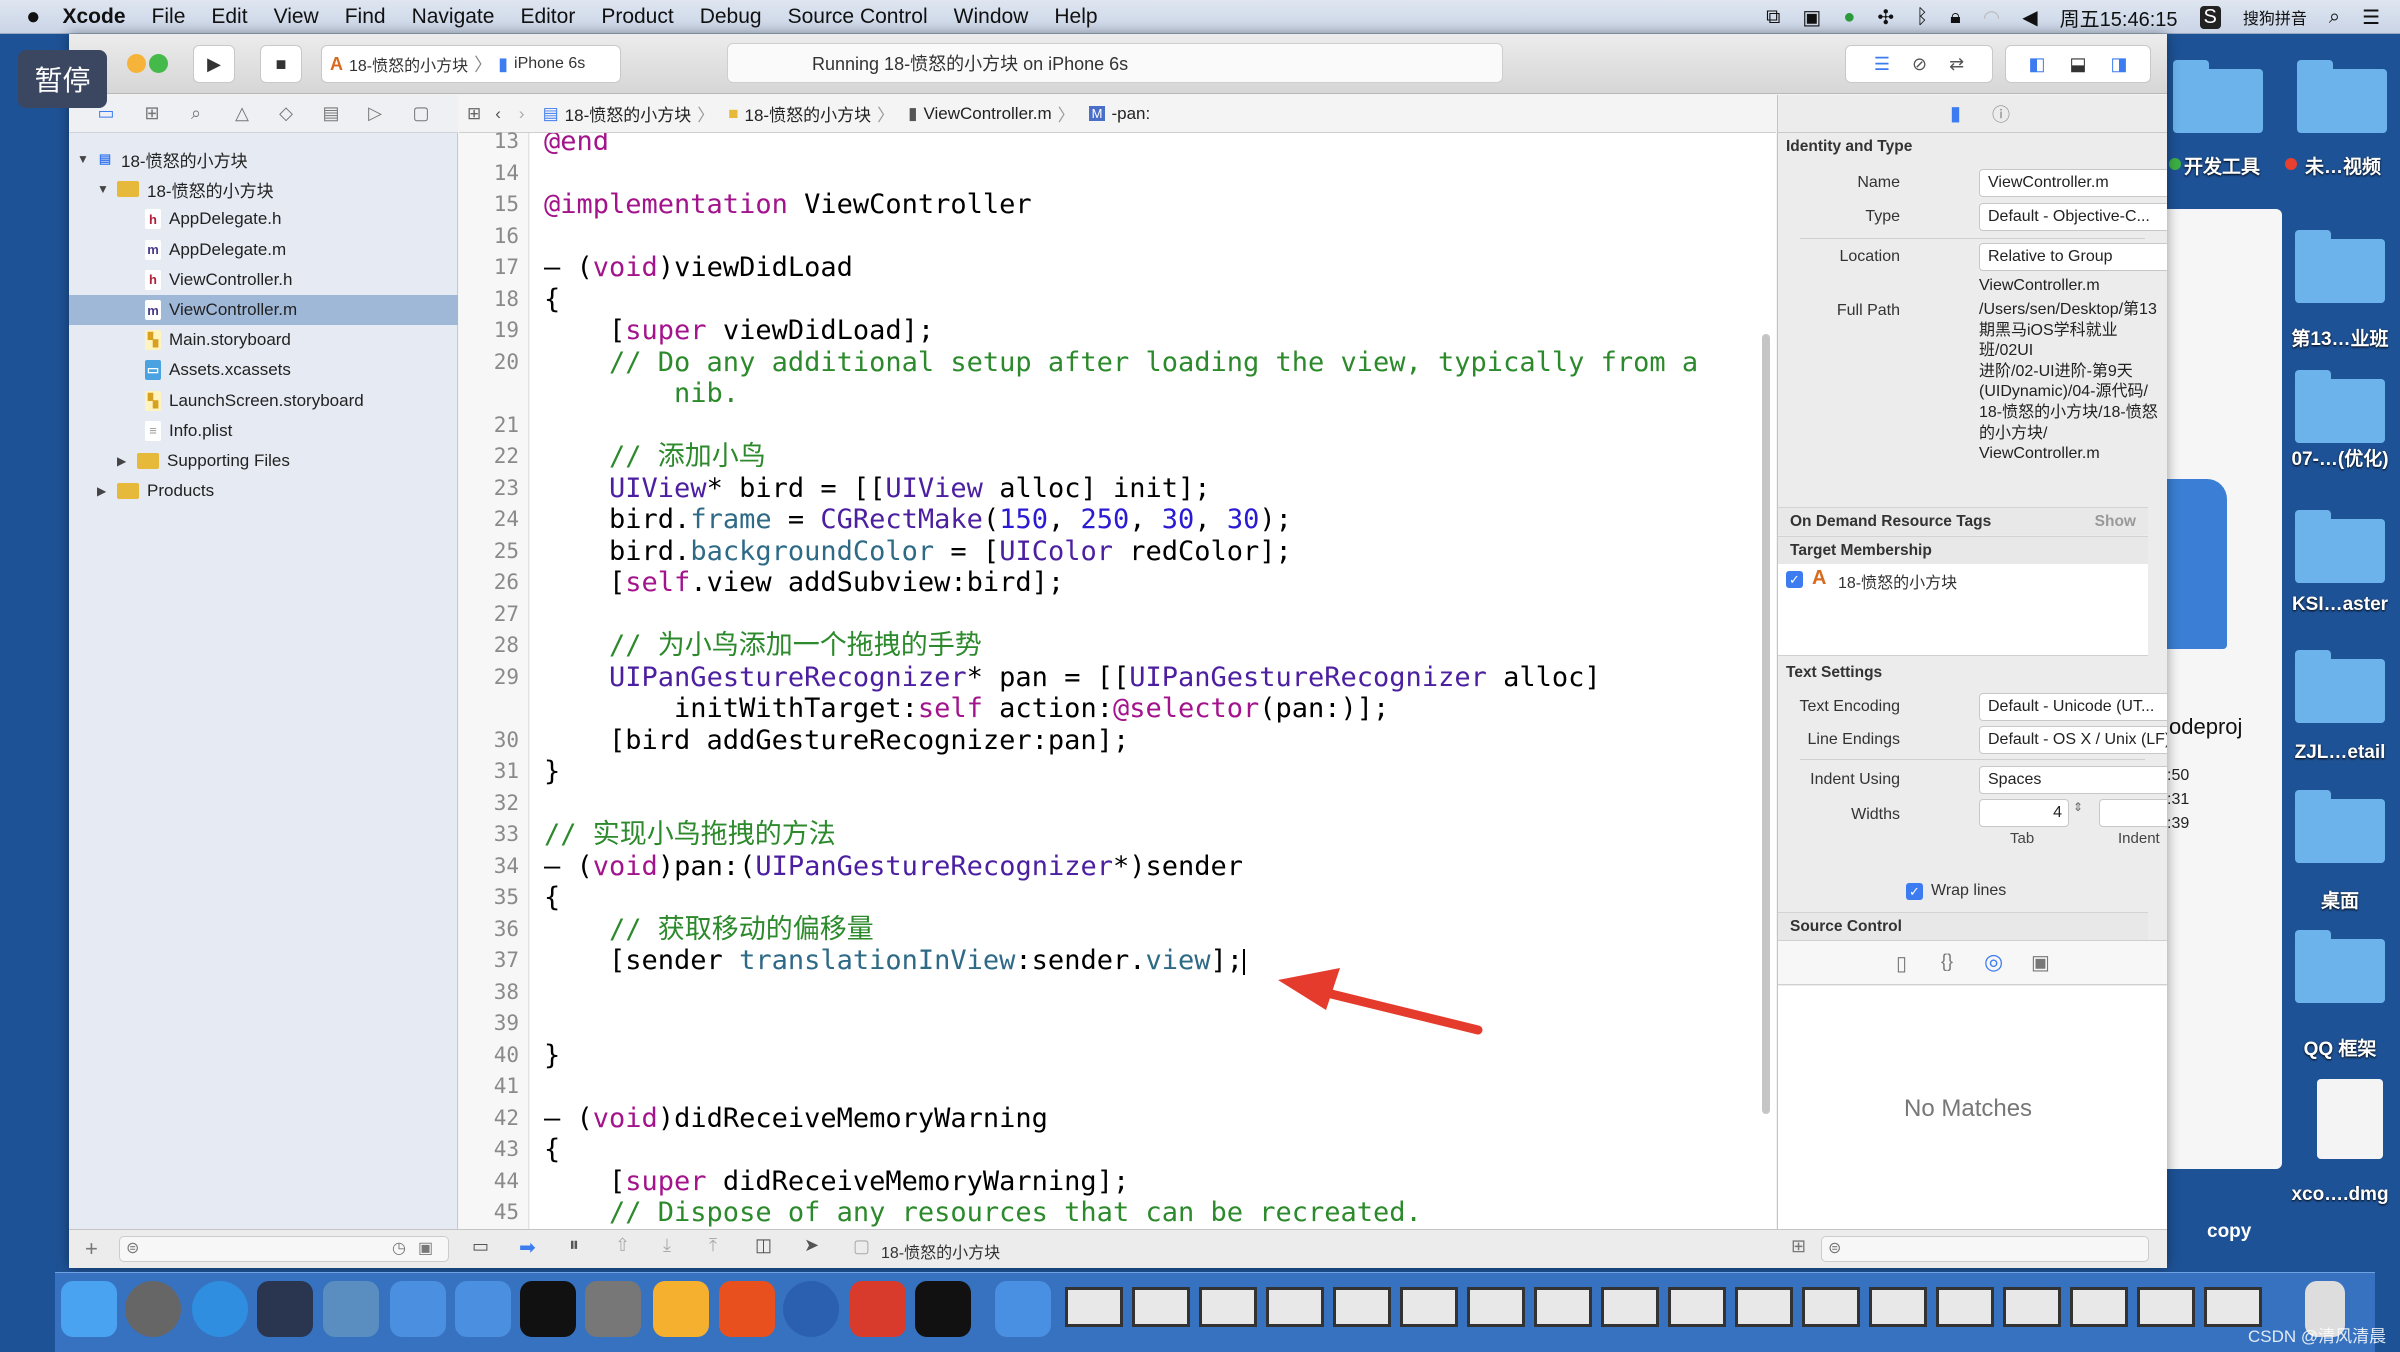  What do you see at coordinates (713, 1245) in the screenshot?
I see `step-out-icon: ⤒` at bounding box center [713, 1245].